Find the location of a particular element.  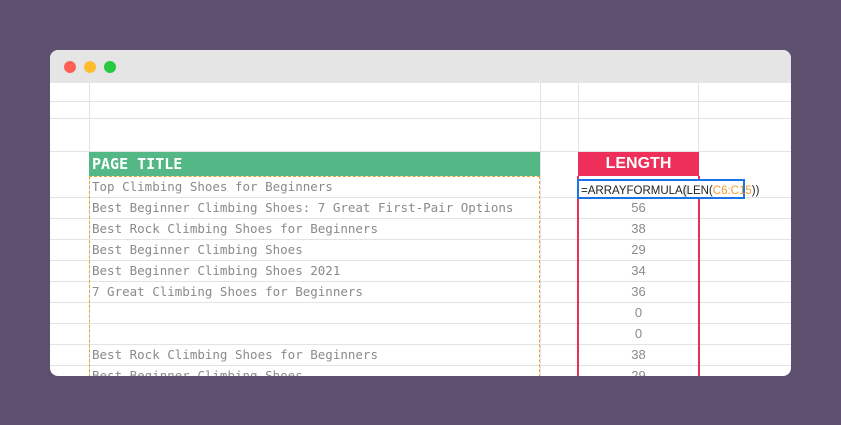

maximize-button is located at coordinates (110, 67).